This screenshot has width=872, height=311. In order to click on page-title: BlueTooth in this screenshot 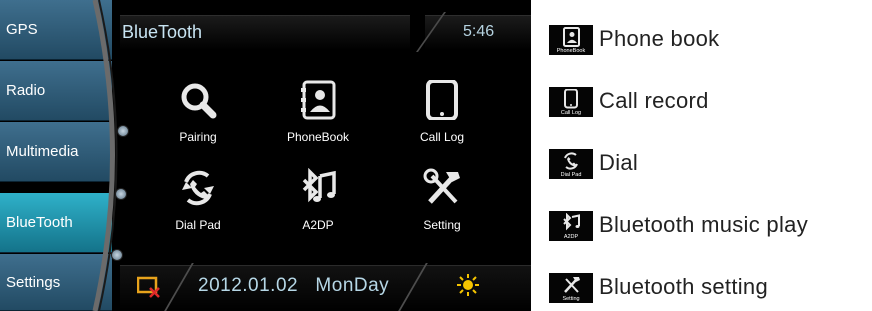, I will do `click(162, 32)`.